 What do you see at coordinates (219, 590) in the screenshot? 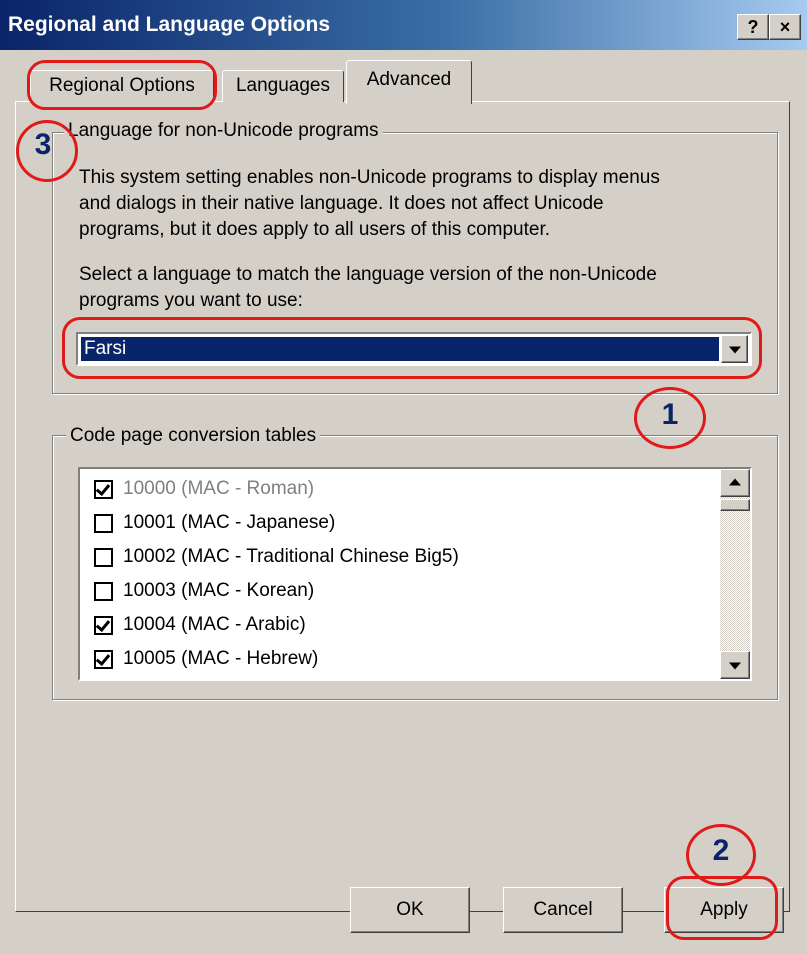
I see `list-item-label: 10003 (MAC - Korean)` at bounding box center [219, 590].